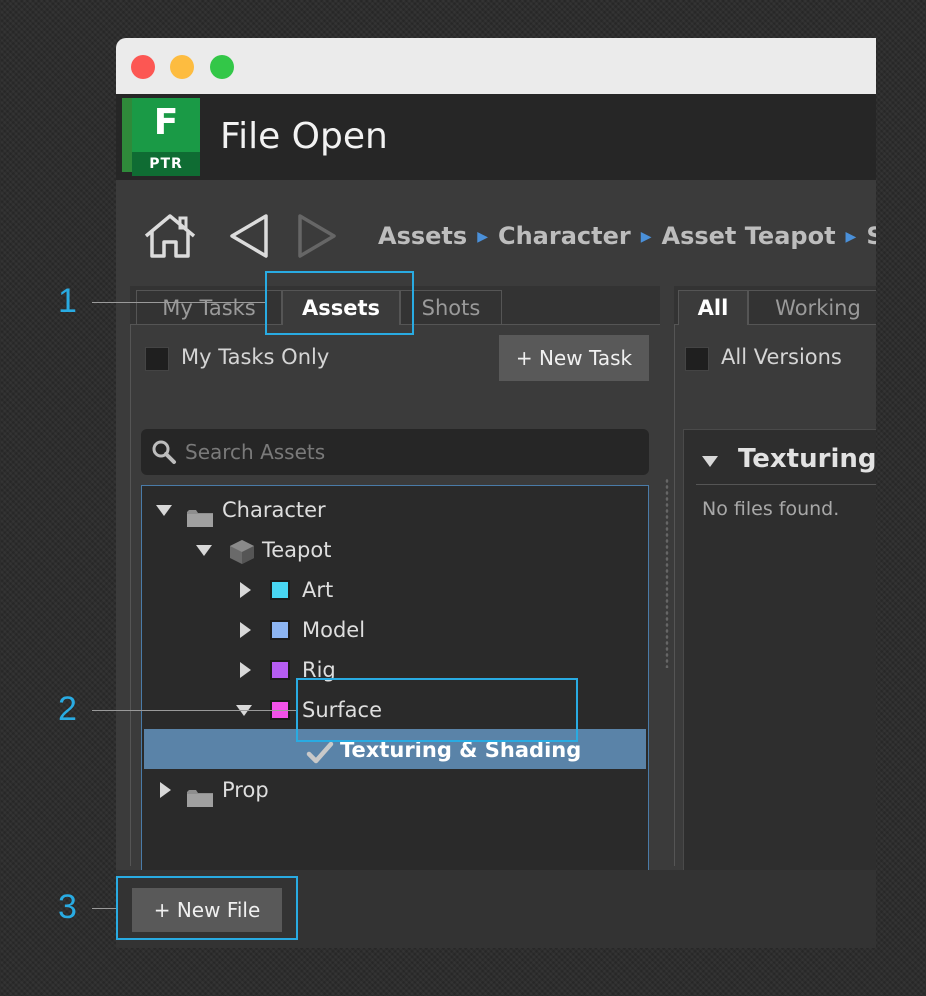  What do you see at coordinates (395, 452) in the screenshot?
I see `search-input: Search Assets` at bounding box center [395, 452].